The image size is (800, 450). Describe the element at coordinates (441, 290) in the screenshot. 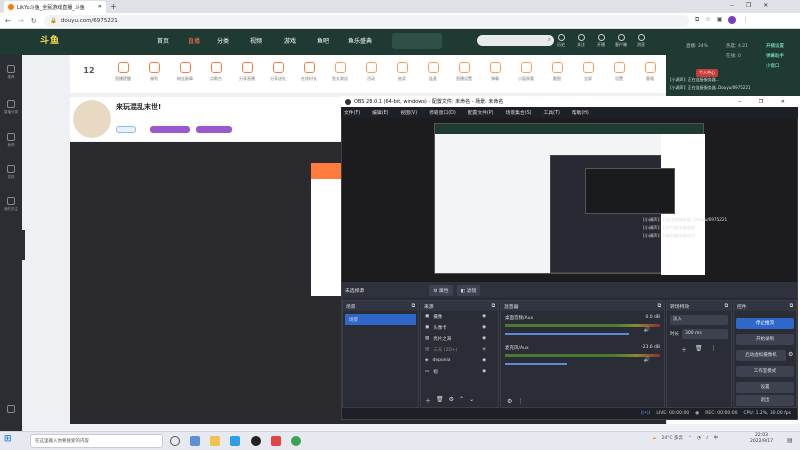

I see `properties-button: ⚙ 属性` at that location.